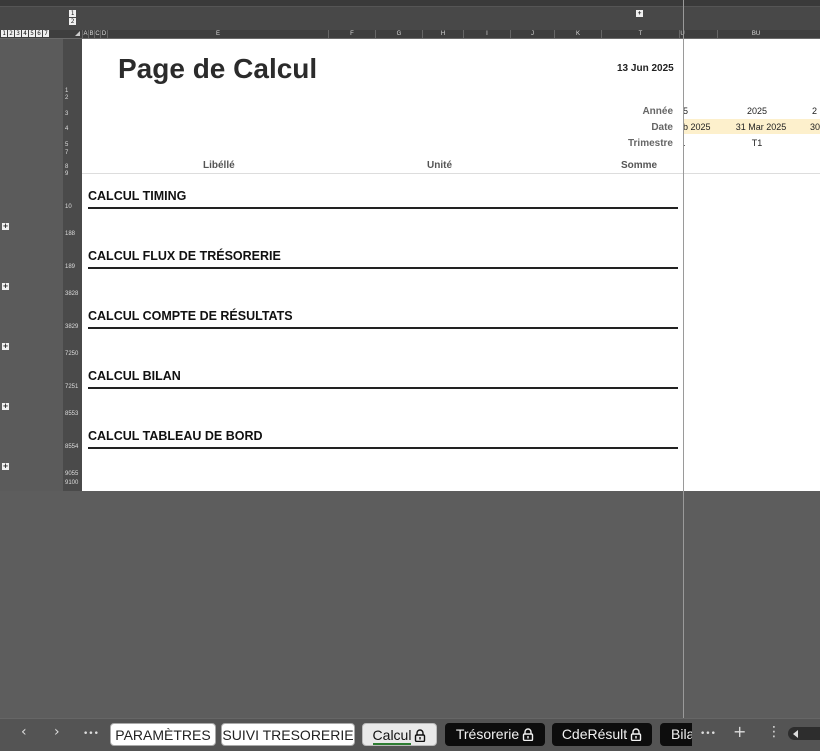 This screenshot has width=820, height=751. Describe the element at coordinates (757, 111) in the screenshot. I see `cell-year: 2025` at that location.